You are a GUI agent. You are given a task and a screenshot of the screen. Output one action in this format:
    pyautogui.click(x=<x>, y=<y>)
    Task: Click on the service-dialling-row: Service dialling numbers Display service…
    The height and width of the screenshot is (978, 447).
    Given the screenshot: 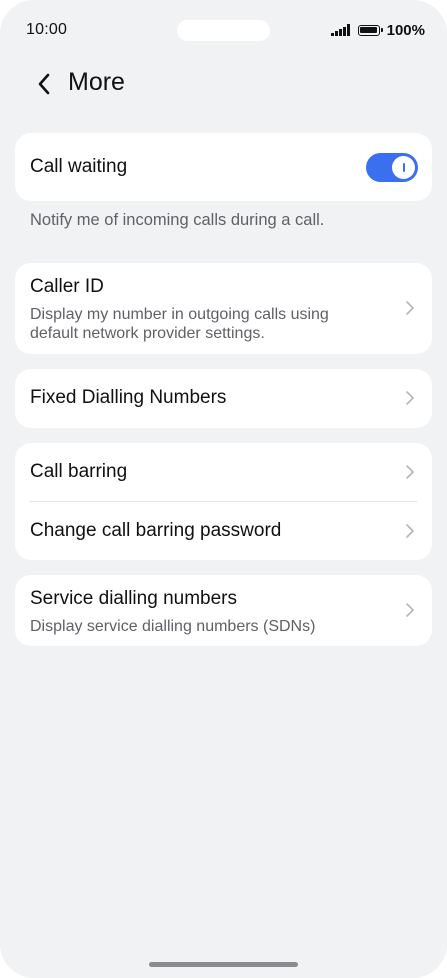 What is the action you would take?
    pyautogui.click(x=223, y=610)
    